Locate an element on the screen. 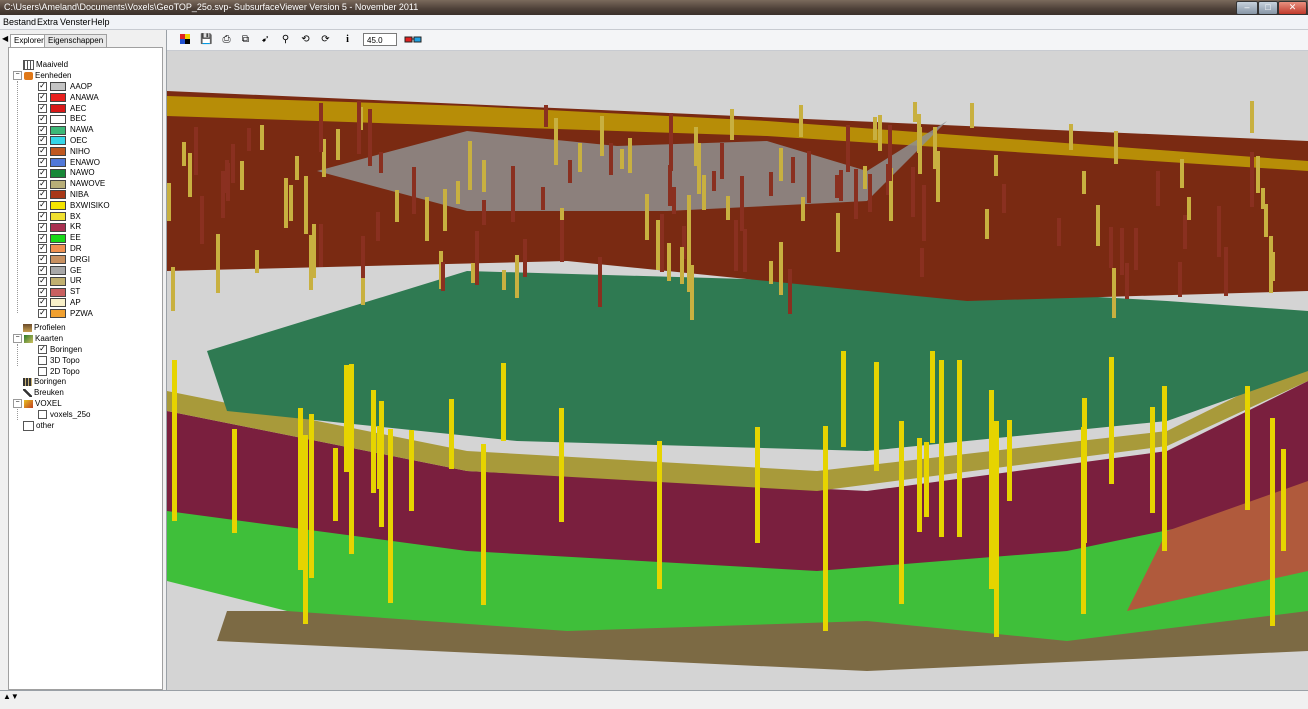 The height and width of the screenshot is (709, 1308). tree-item-kaarten: − Kaarten is located at coordinates (38, 339).